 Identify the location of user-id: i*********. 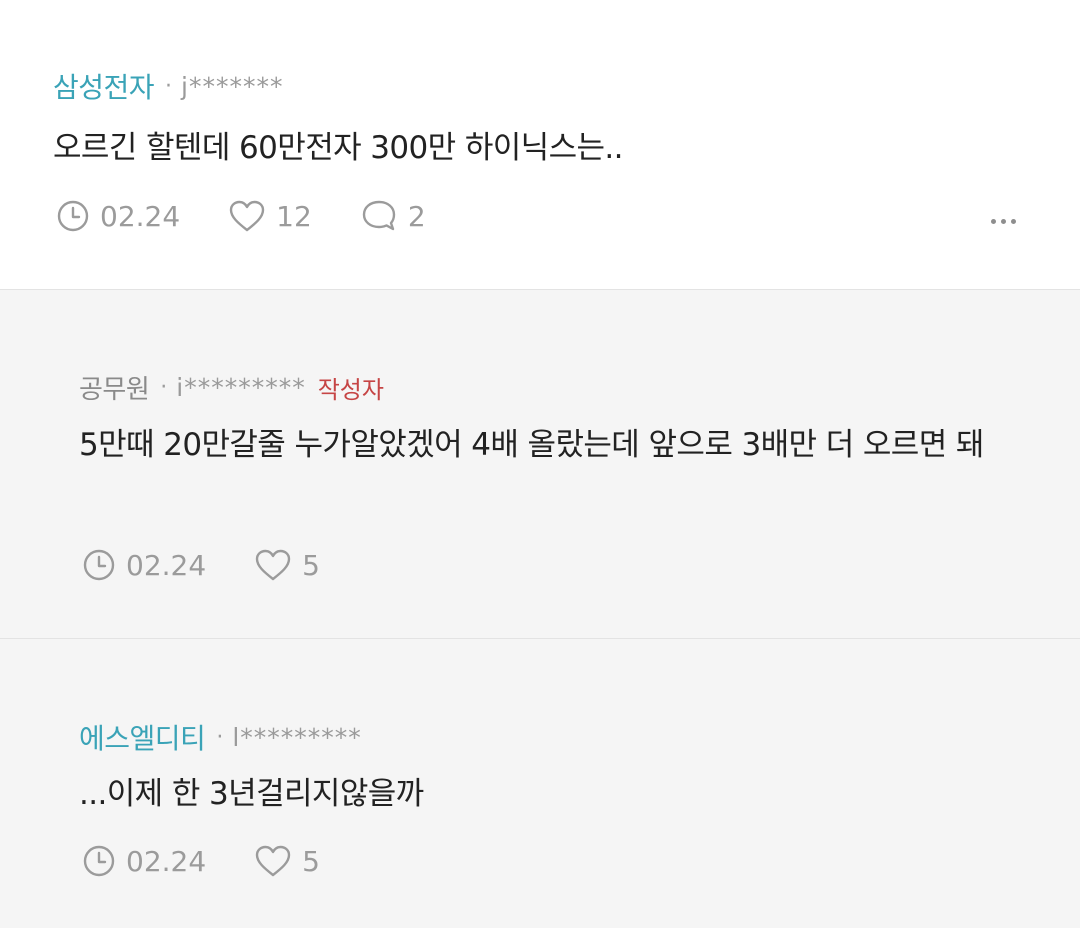
(241, 387).